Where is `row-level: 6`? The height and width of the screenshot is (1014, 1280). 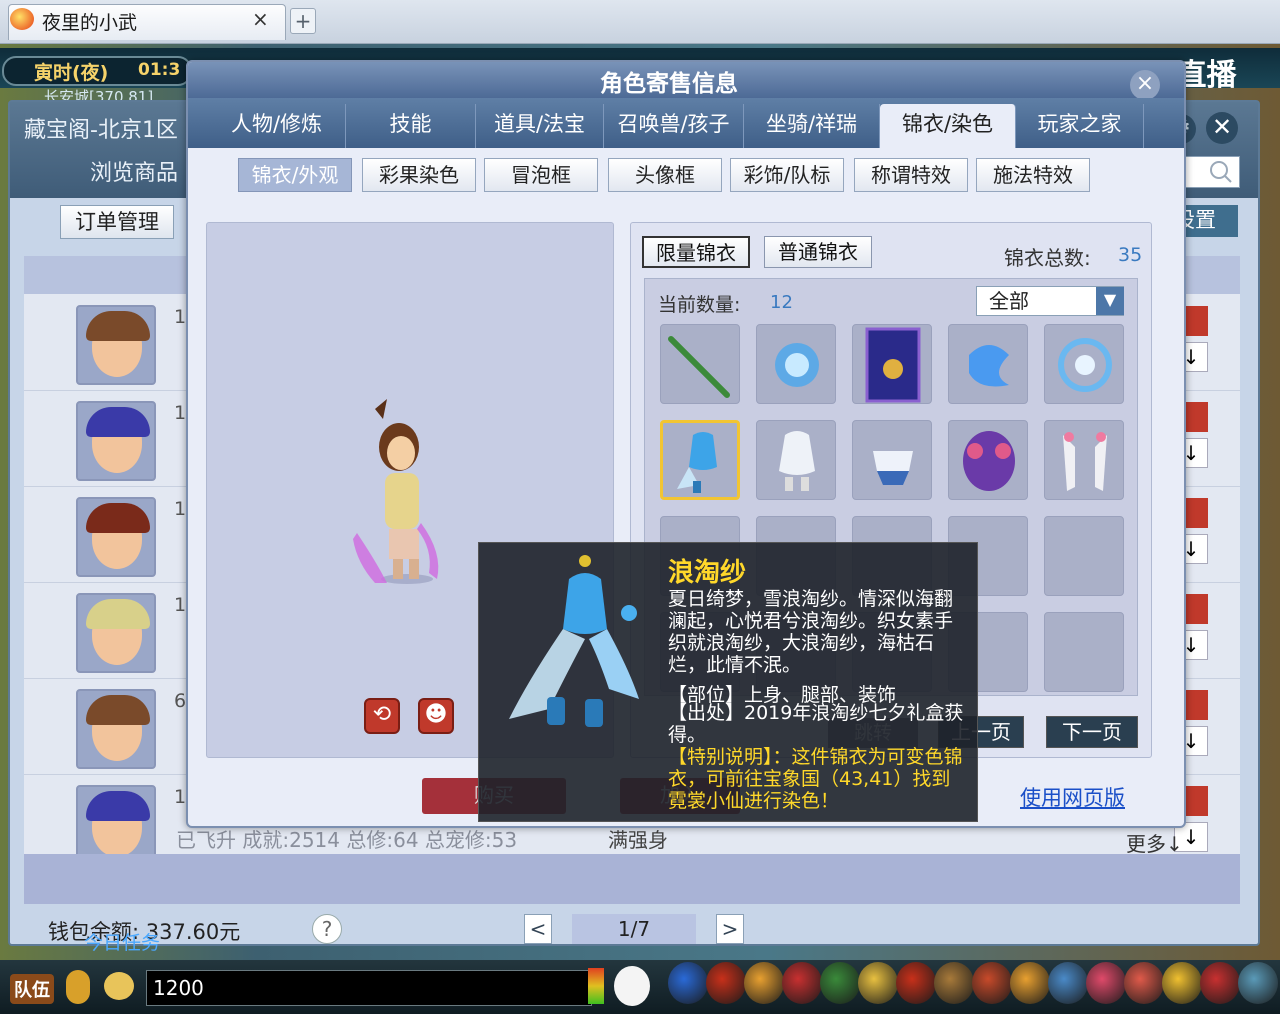 row-level: 6 is located at coordinates (180, 701).